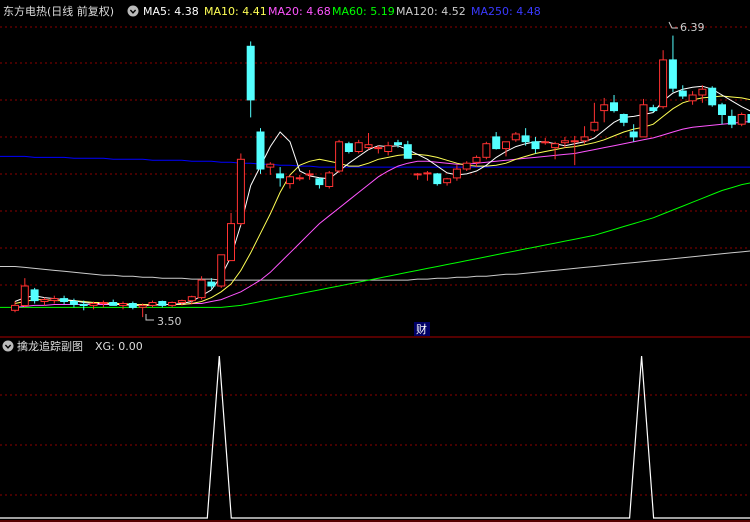  What do you see at coordinates (169, 321) in the screenshot?
I see `low-price-label: 3.50` at bounding box center [169, 321].